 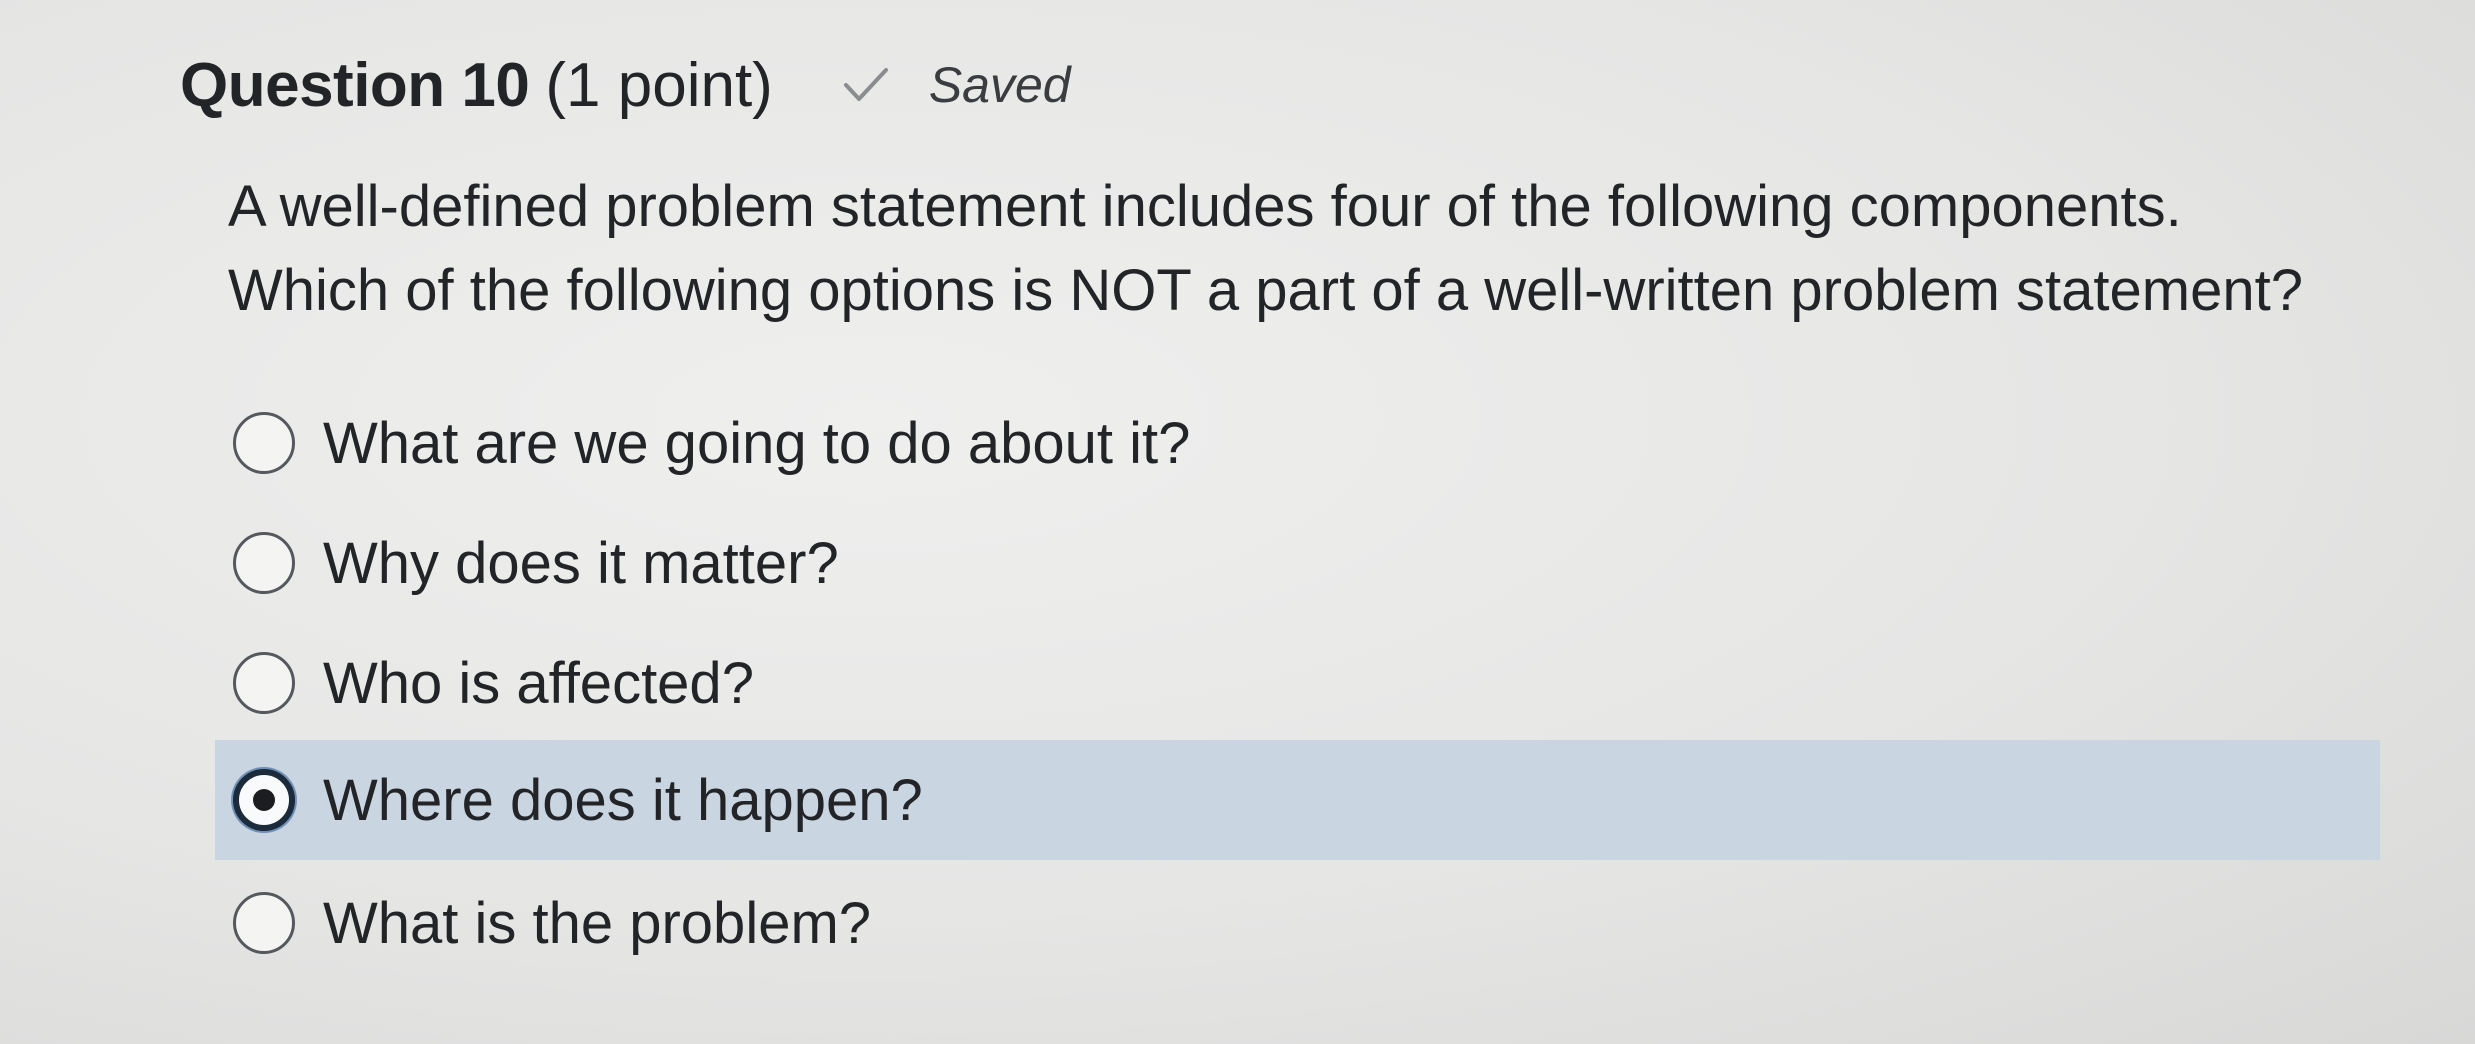 What do you see at coordinates (1297, 923) in the screenshot?
I see `answer-option: What is the problem?` at bounding box center [1297, 923].